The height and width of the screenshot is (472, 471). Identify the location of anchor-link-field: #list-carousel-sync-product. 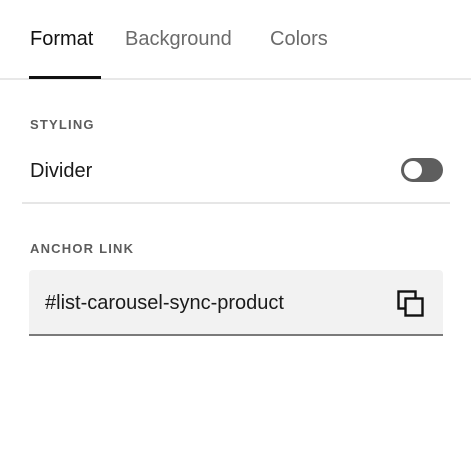
(236, 303).